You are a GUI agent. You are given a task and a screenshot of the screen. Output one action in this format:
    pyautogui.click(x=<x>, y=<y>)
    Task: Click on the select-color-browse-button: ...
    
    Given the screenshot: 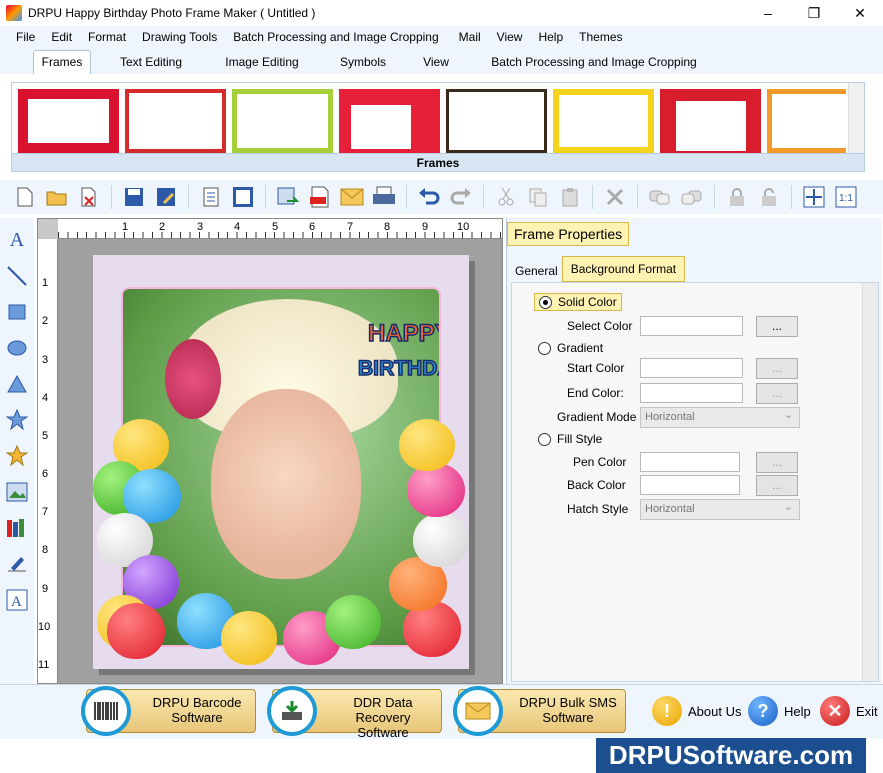 What is the action you would take?
    pyautogui.click(x=777, y=326)
    